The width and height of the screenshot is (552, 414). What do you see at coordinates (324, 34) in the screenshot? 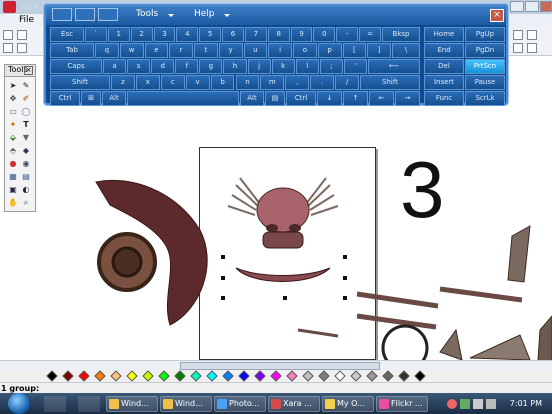
I see `osk-key: 0` at bounding box center [324, 34].